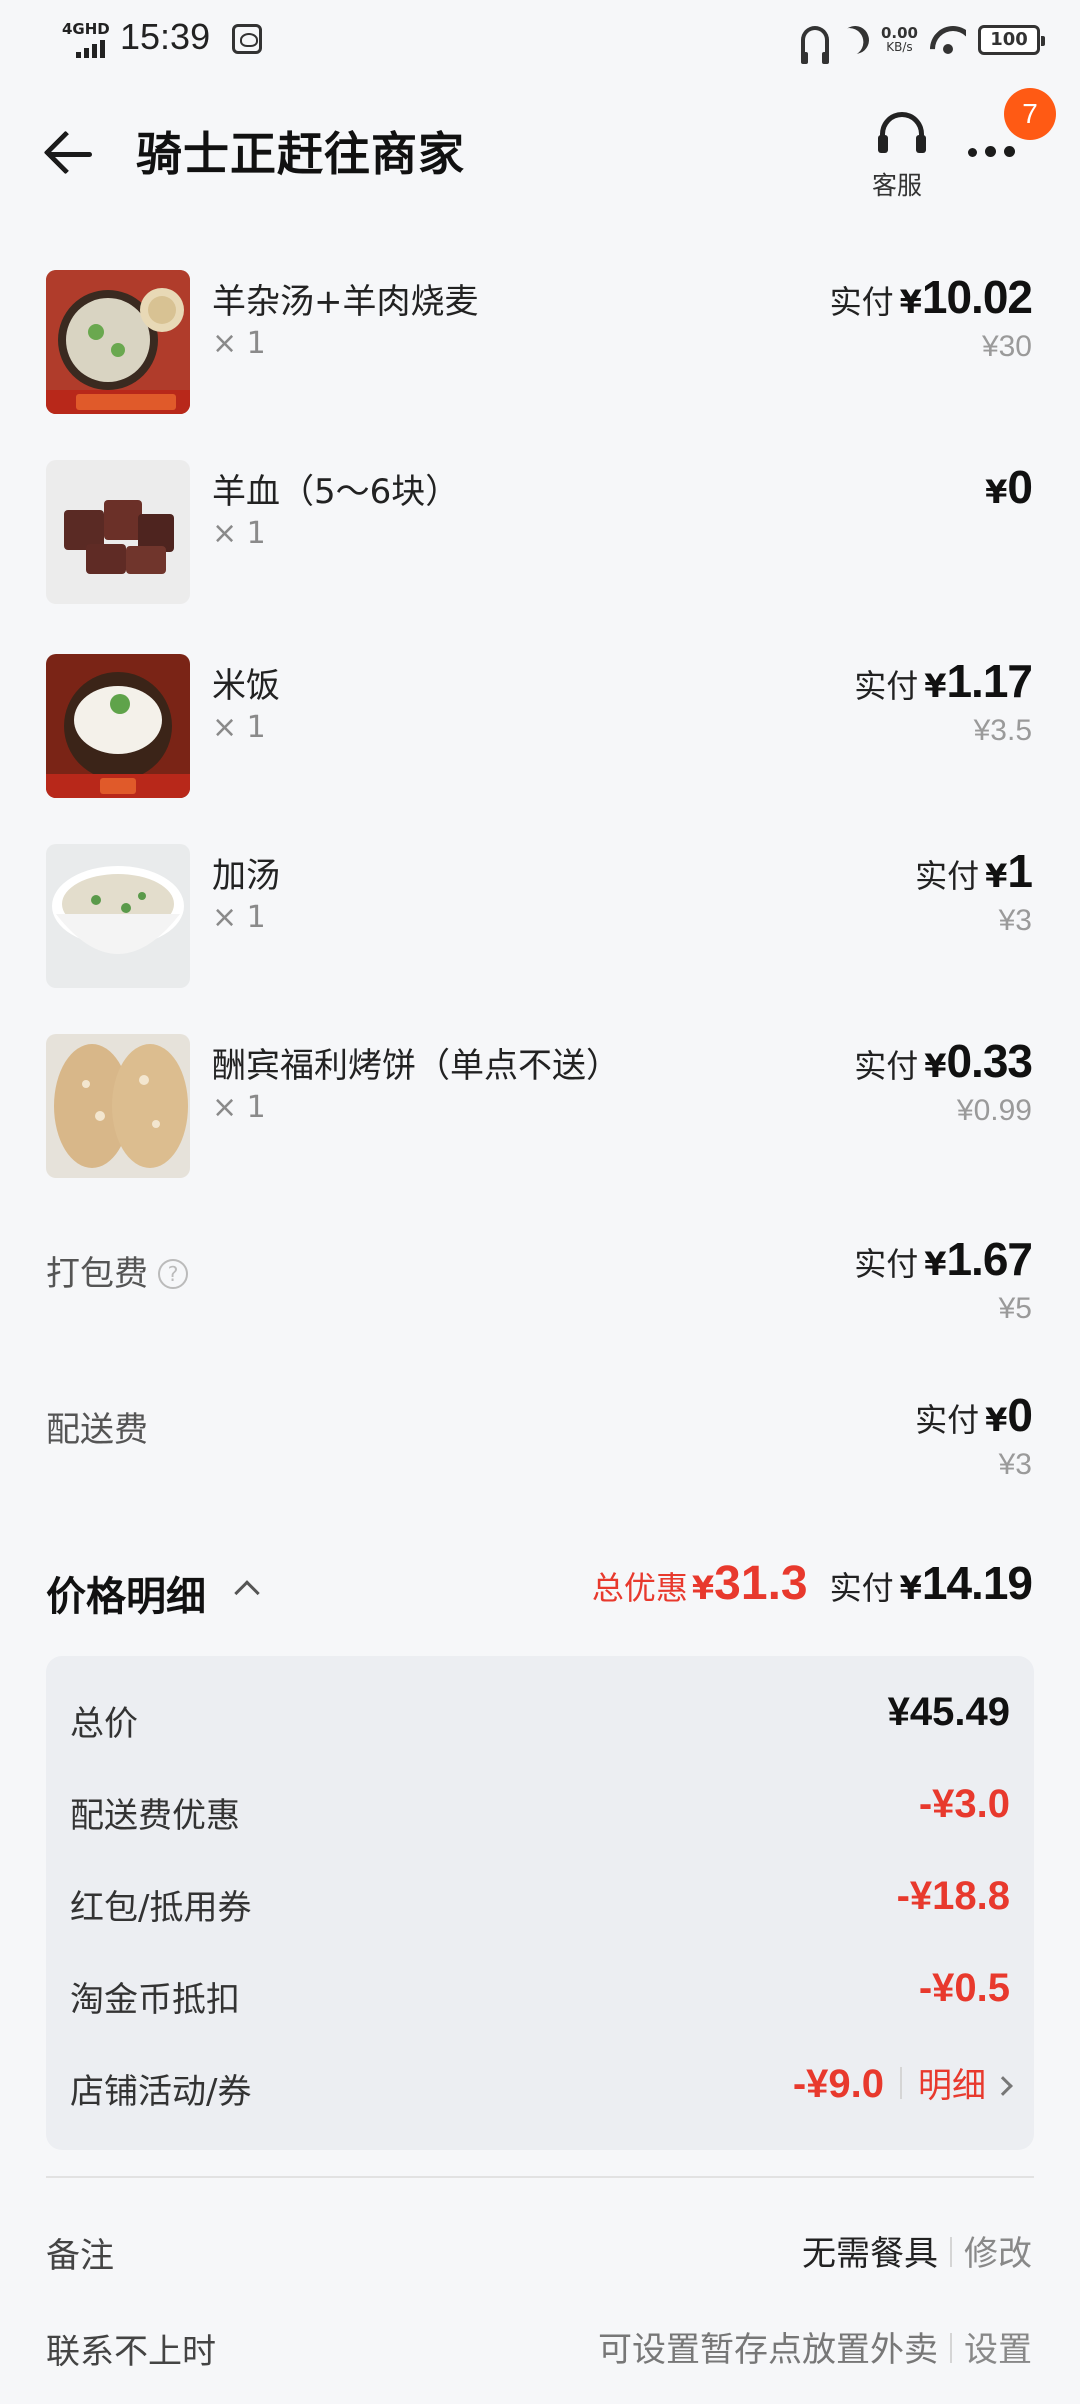 This screenshot has width=1080, height=2404. I want to click on network-type: 4GHD, so click(86, 29).